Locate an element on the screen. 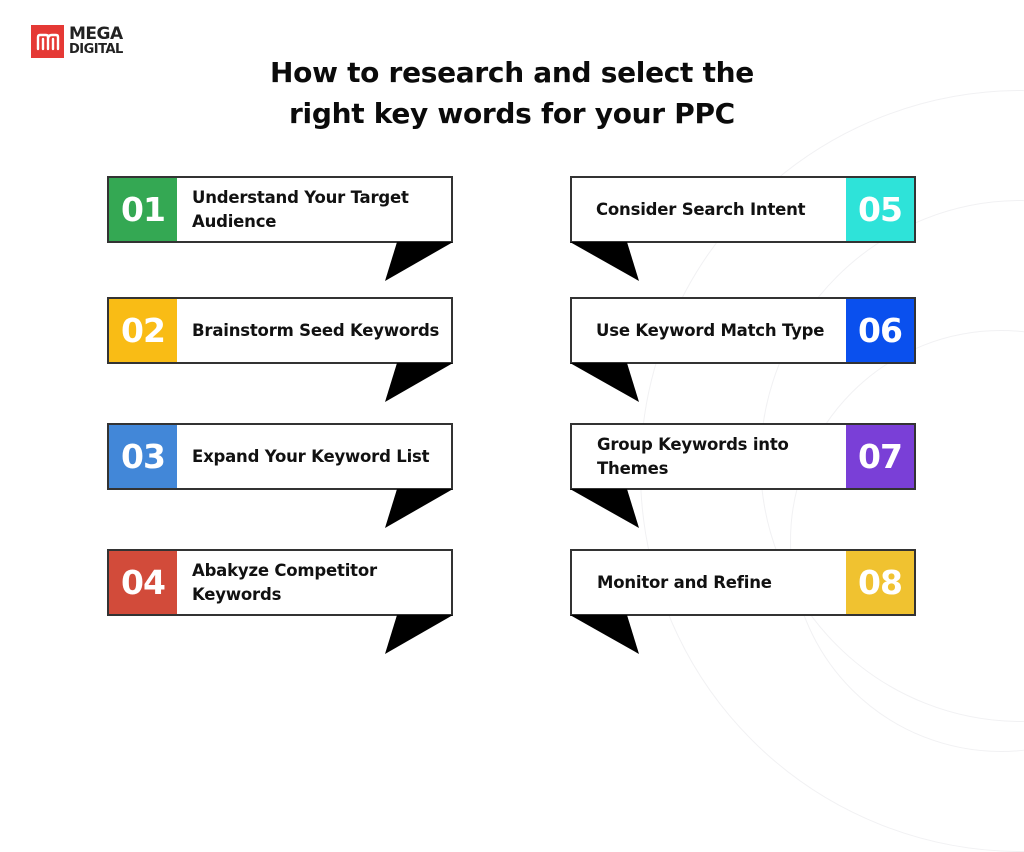 The height and width of the screenshot is (852, 1024). step-number-badge: 04 is located at coordinates (143, 582).